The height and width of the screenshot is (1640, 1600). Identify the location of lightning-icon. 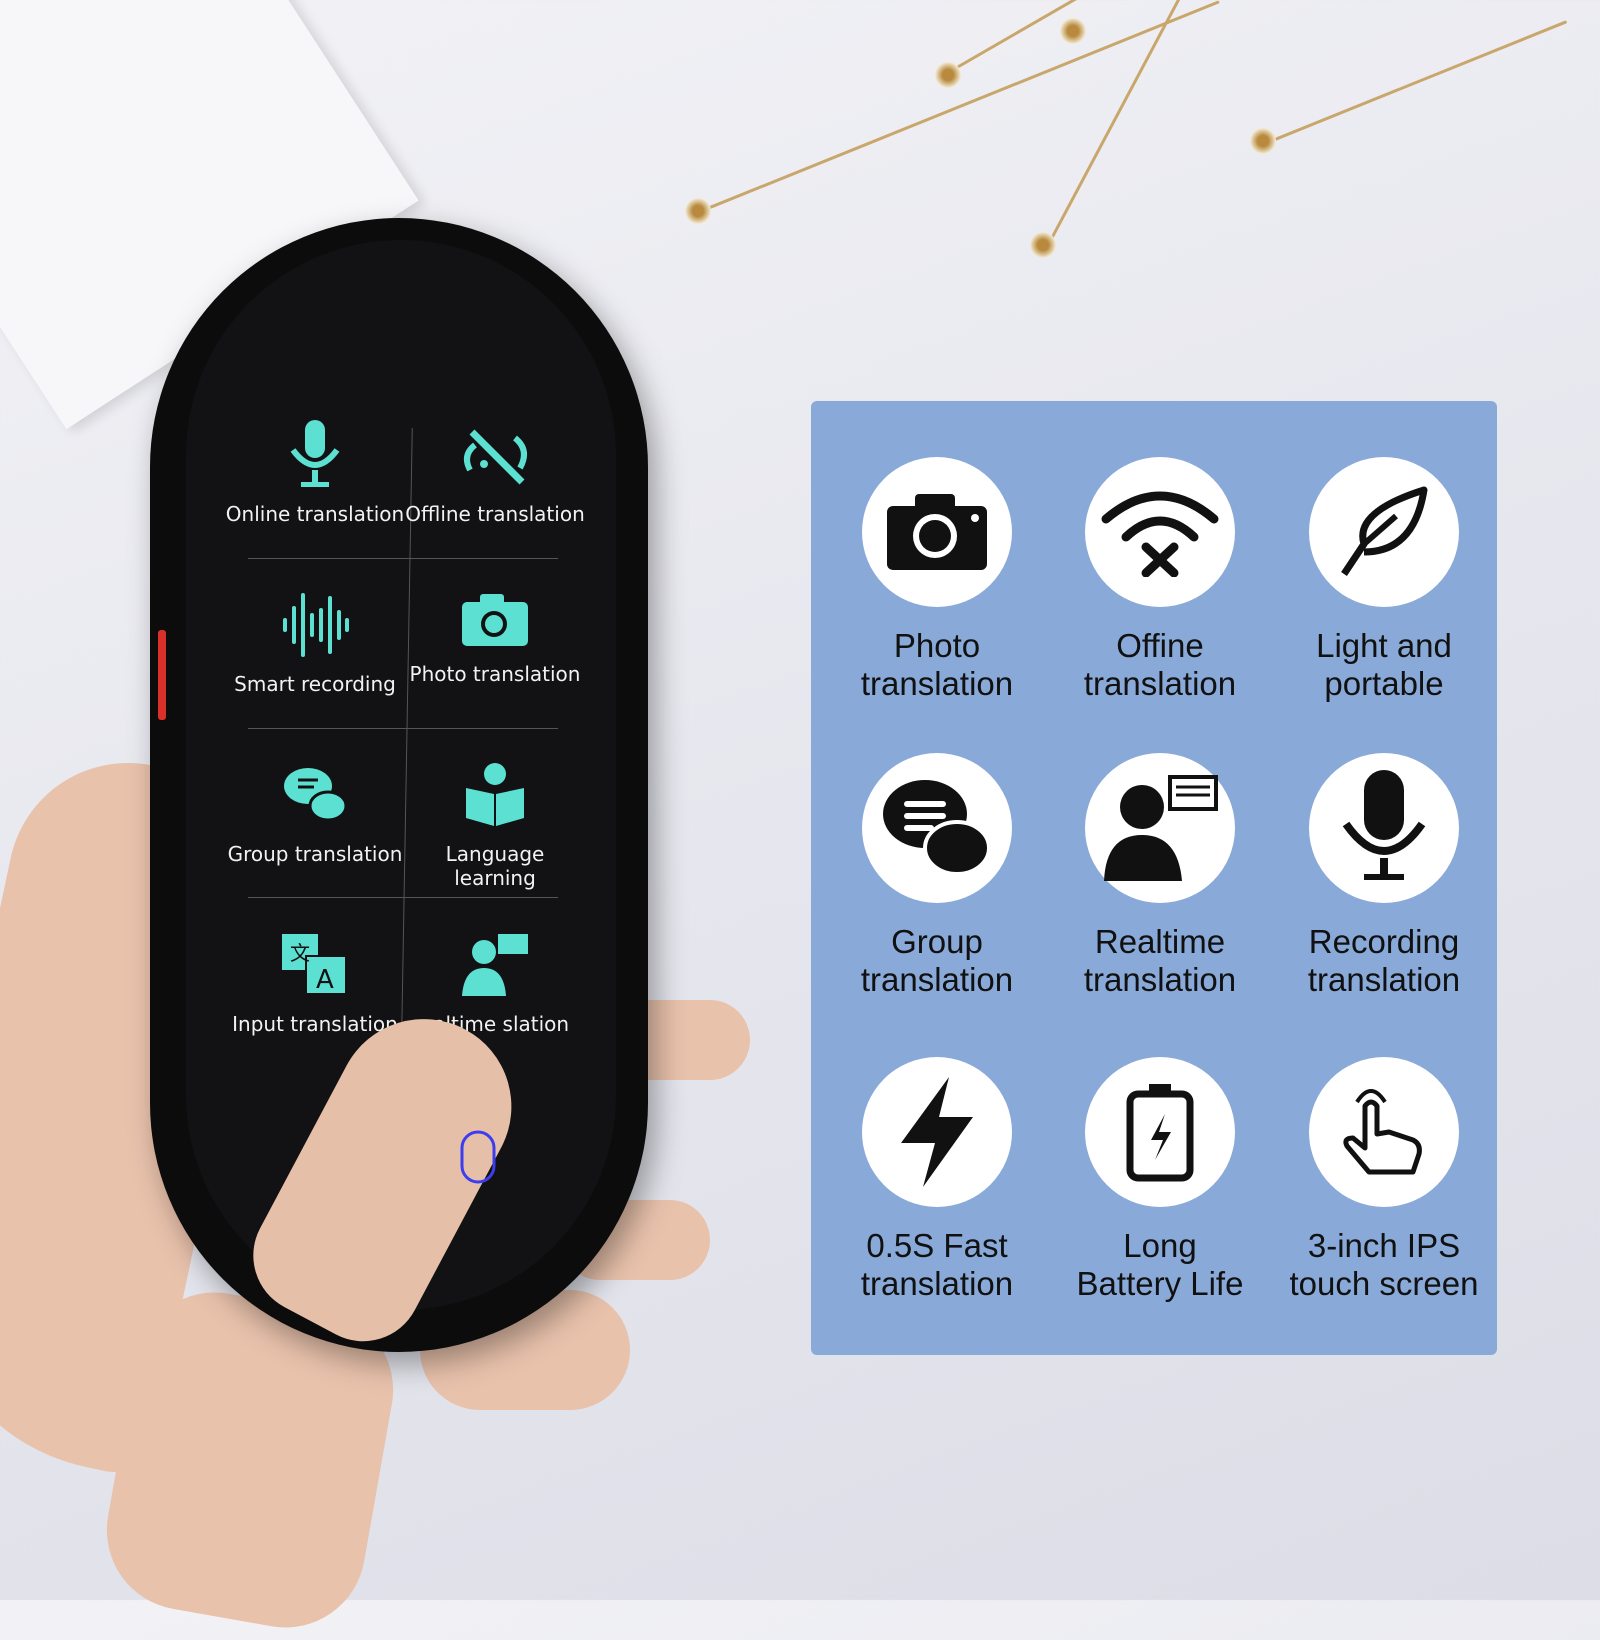
(937, 1132).